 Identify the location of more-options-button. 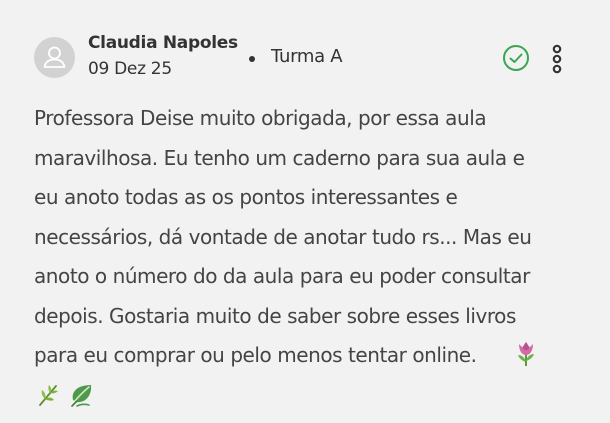
(557, 59).